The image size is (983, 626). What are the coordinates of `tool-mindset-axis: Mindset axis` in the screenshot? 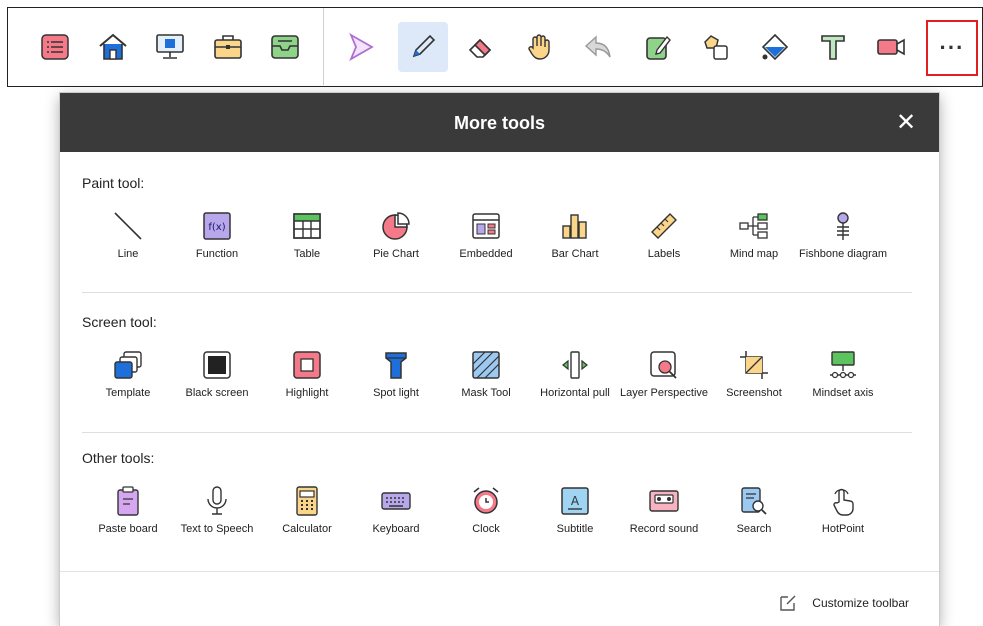 It's located at (843, 373).